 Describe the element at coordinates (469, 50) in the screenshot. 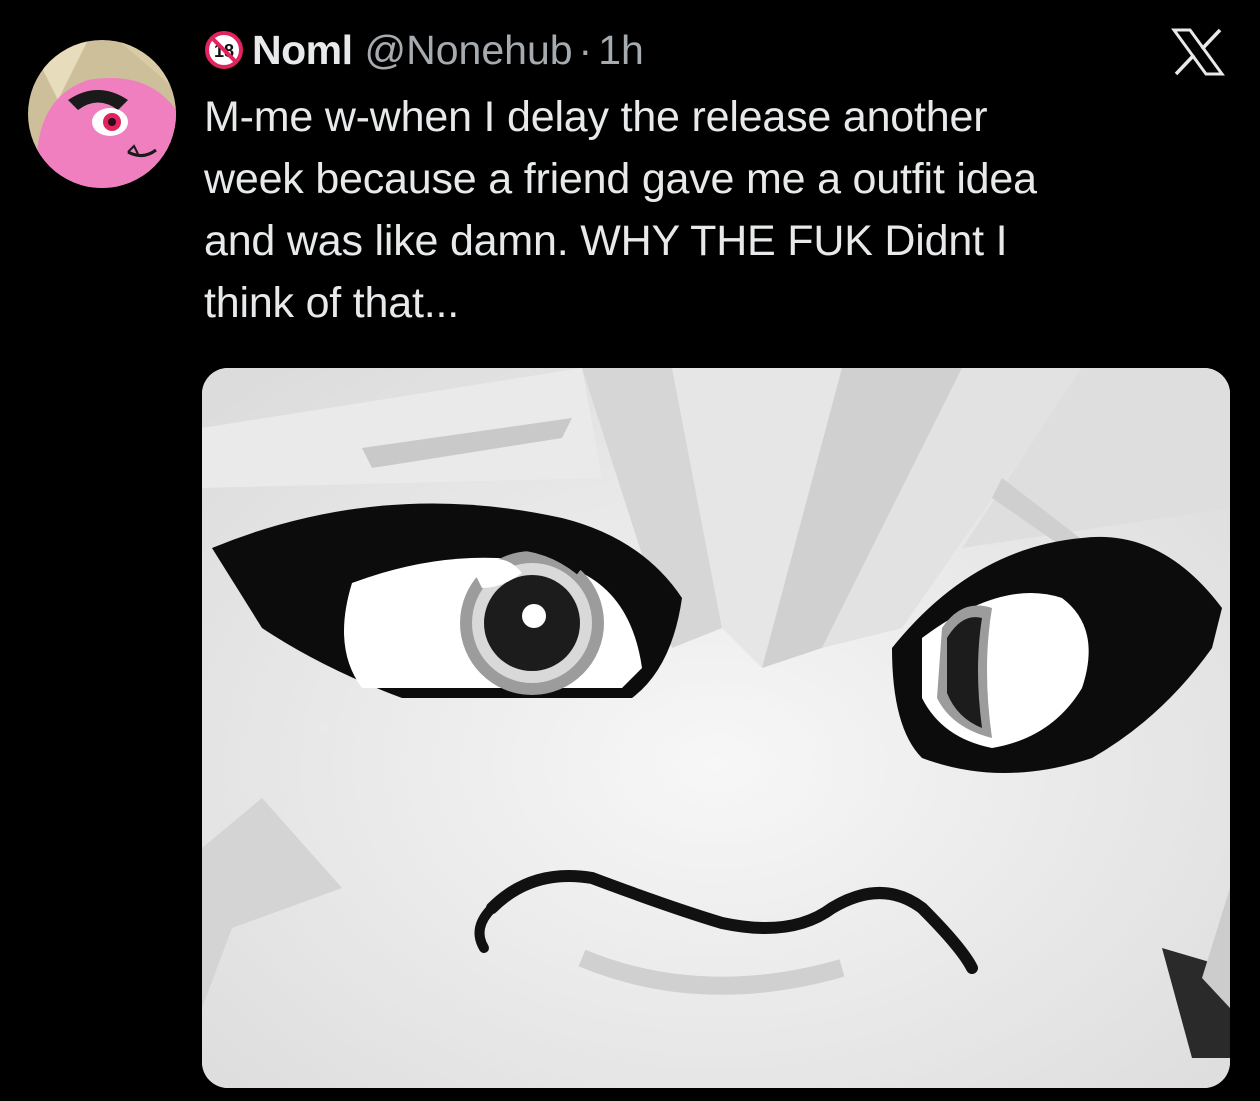

I see `author-handle: @Nonehub` at that location.